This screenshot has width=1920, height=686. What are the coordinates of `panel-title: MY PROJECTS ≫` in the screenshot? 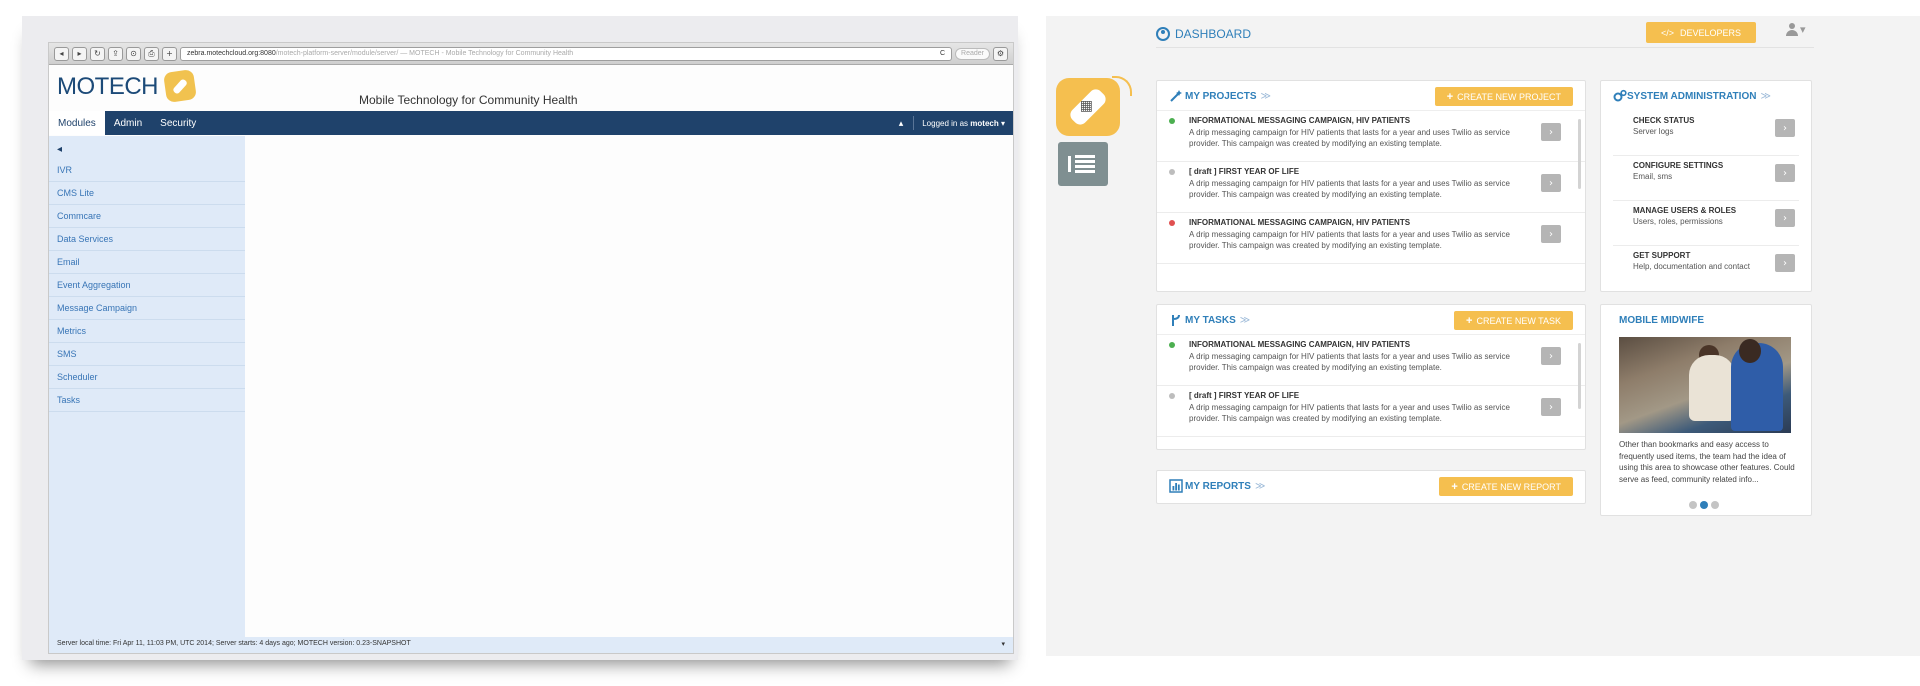 It's located at (1228, 96).